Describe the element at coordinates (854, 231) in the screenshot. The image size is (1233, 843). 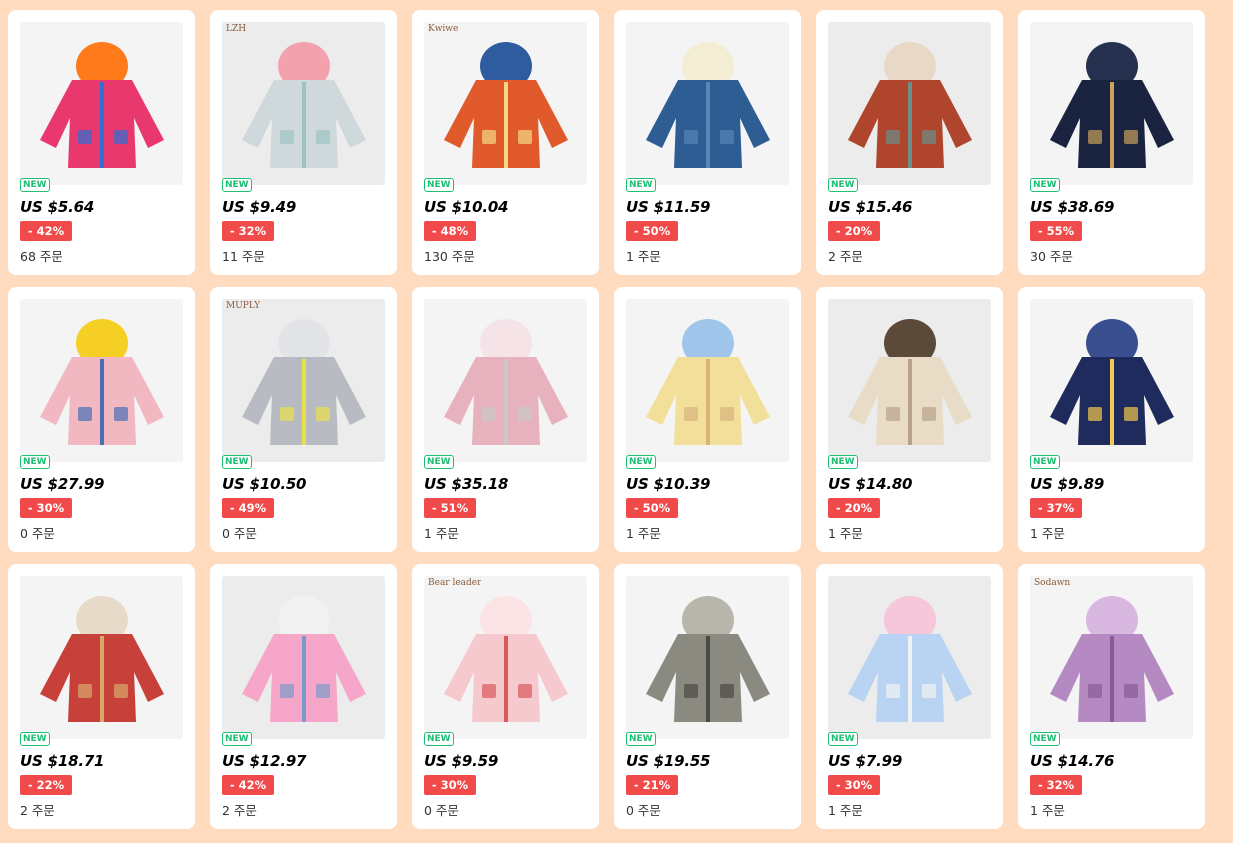
I see `discount-badge: - 20%` at that location.